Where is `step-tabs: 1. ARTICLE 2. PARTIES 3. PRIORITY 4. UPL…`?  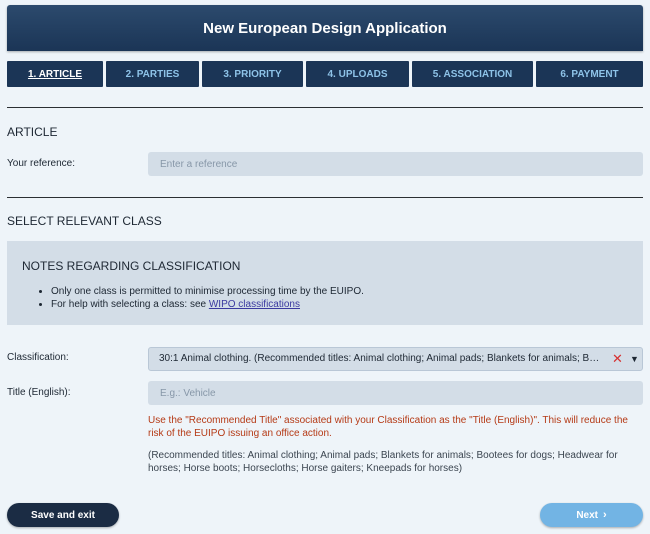 step-tabs: 1. ARTICLE 2. PARTIES 3. PRIORITY 4. UPL… is located at coordinates (325, 74).